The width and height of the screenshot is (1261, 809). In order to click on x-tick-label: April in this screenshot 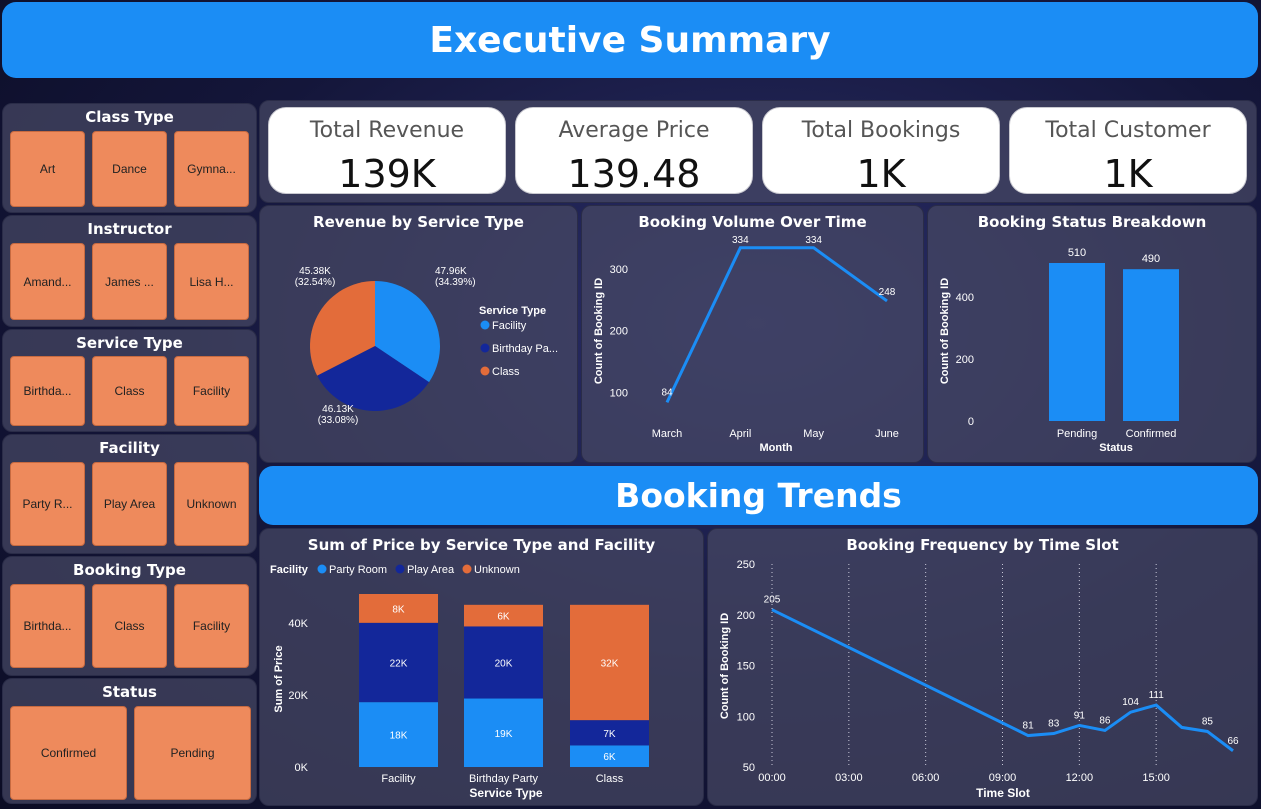, I will do `click(740, 434)`.